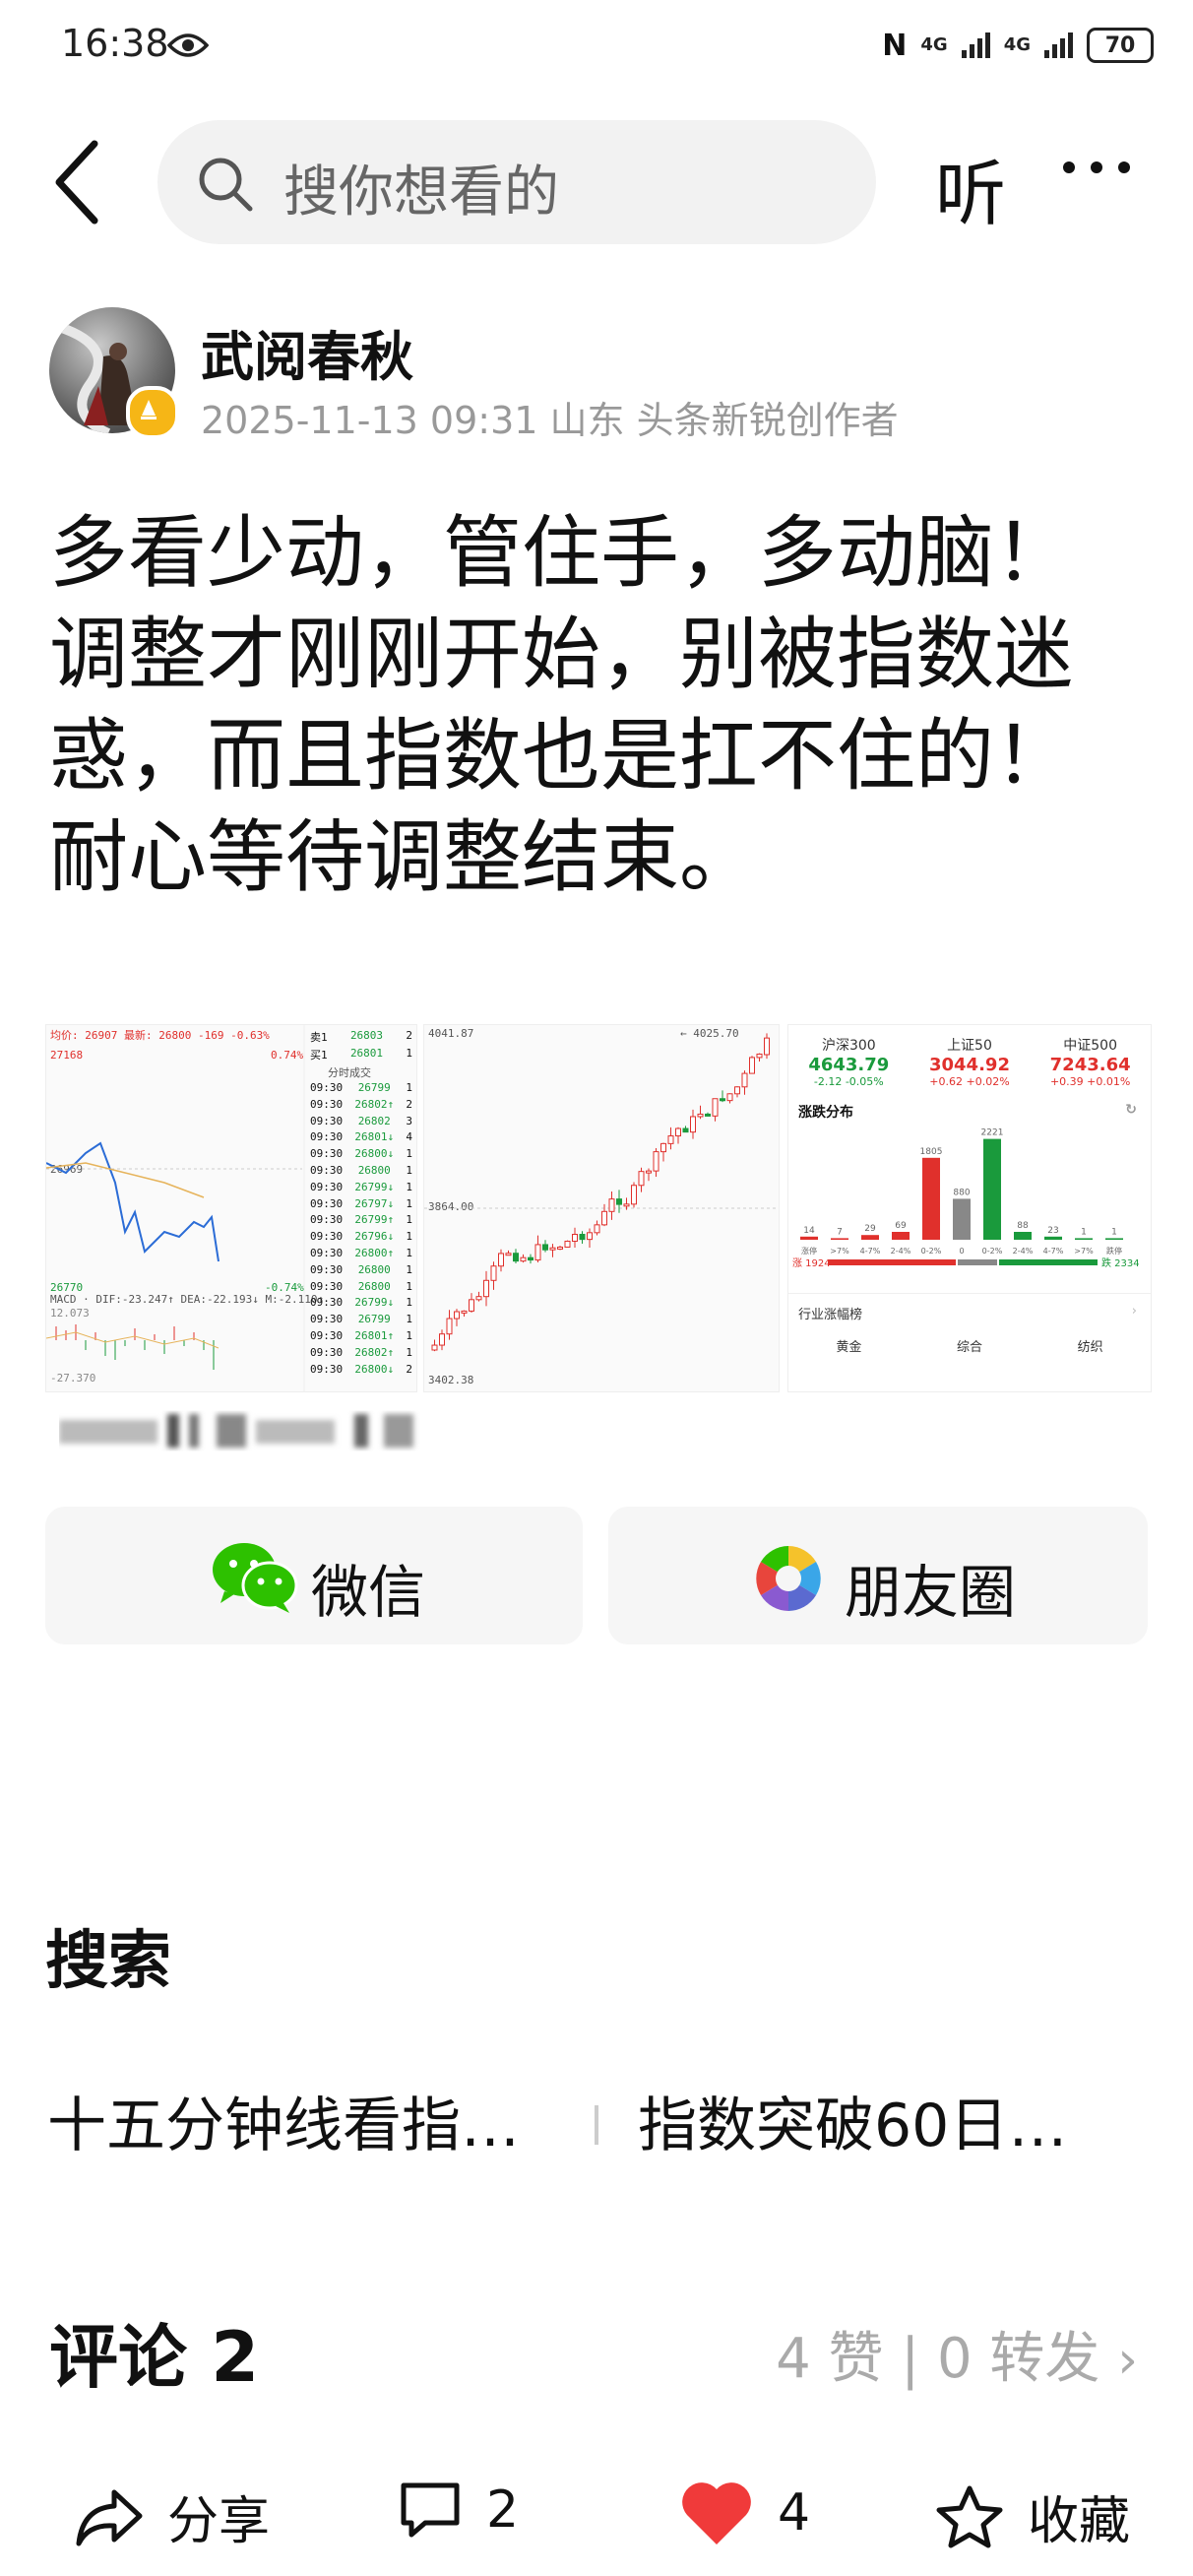 The width and height of the screenshot is (1193, 2576). Describe the element at coordinates (360, 1054) in the screenshot. I see `buy-row: 买1 26801 1` at that location.